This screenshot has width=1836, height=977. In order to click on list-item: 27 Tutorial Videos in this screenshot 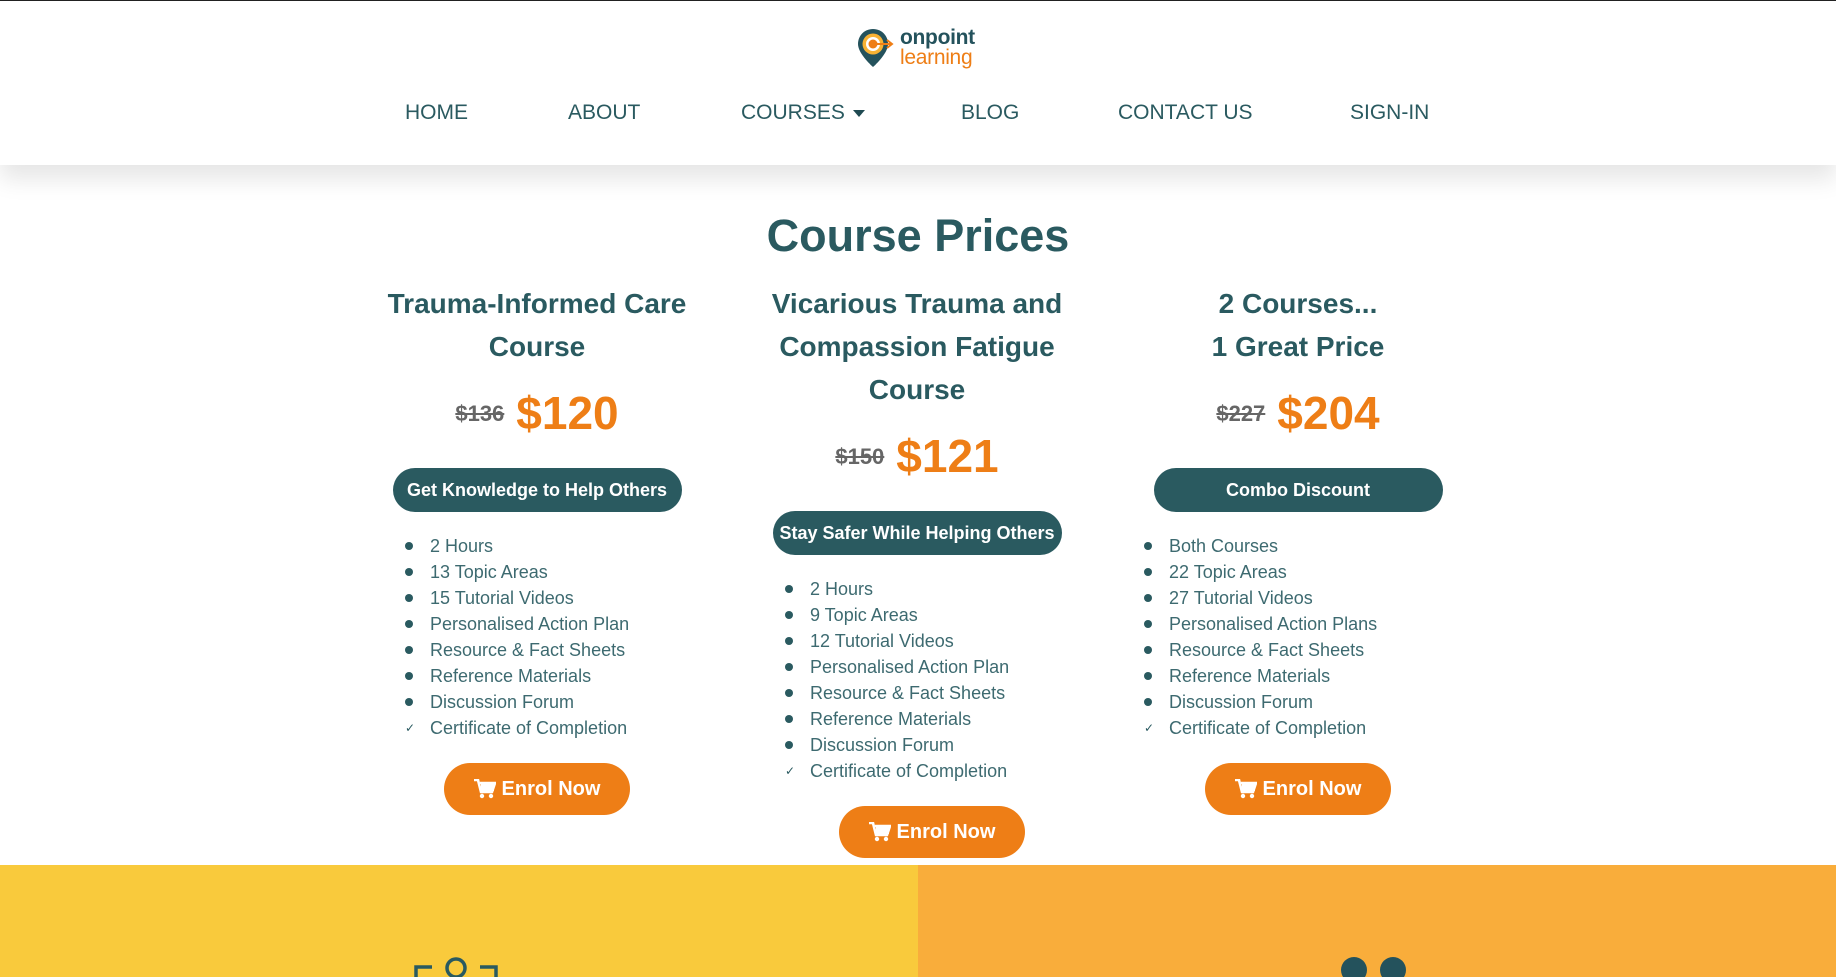, I will do `click(1316, 598)`.